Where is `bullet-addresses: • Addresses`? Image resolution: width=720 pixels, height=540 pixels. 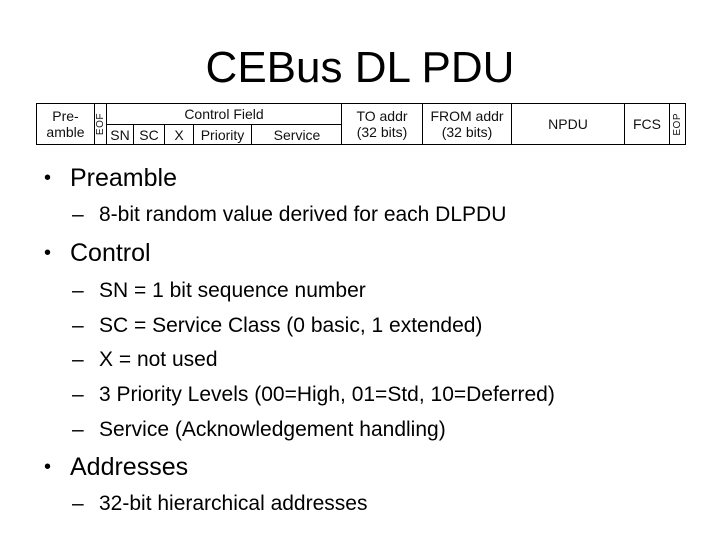
bullet-addresses: • Addresses is located at coordinates (116, 467).